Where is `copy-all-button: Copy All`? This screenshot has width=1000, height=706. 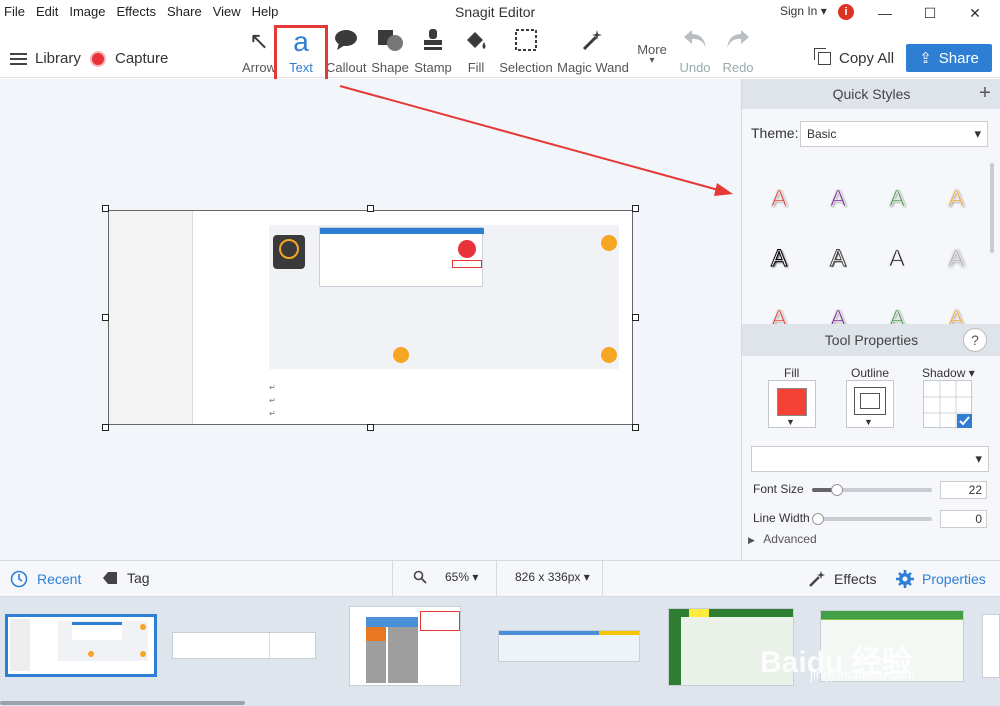 copy-all-button: Copy All is located at coordinates (854, 57).